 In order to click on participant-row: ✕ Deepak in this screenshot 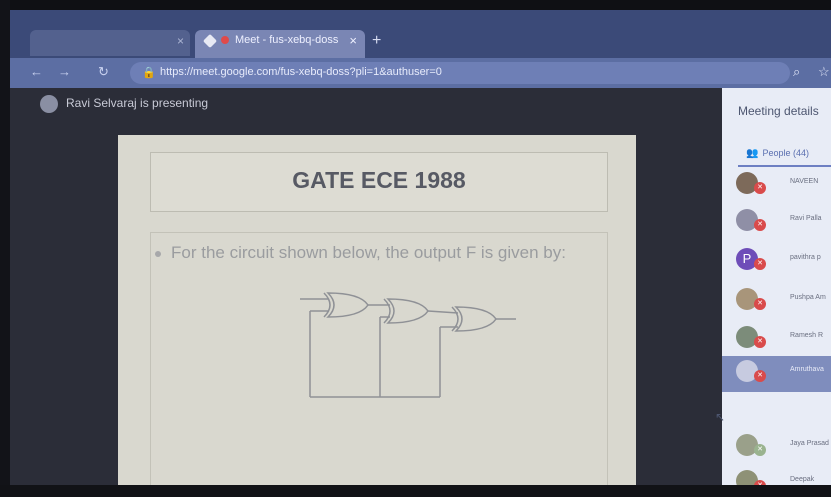, I will do `click(776, 475)`.